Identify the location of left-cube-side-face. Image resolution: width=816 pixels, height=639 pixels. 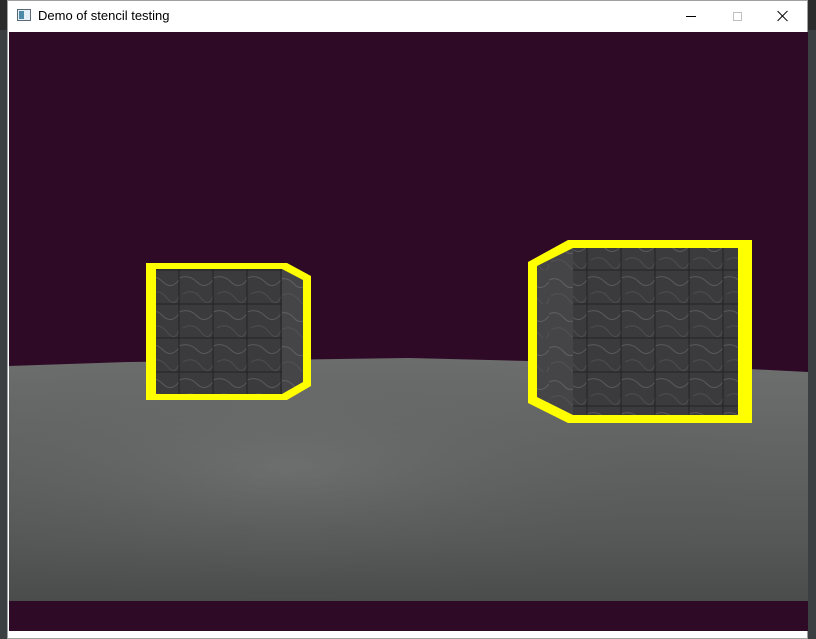
(292, 331).